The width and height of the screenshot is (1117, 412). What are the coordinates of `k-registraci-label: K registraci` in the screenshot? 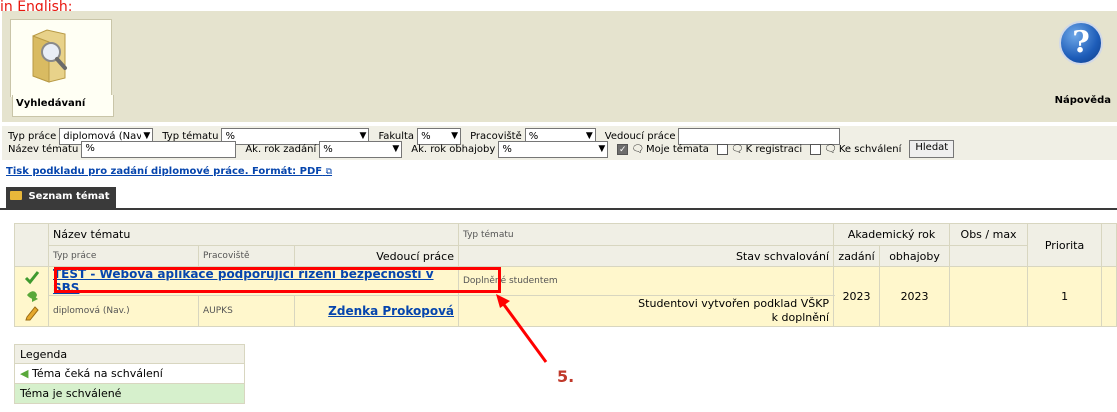 It's located at (774, 149).